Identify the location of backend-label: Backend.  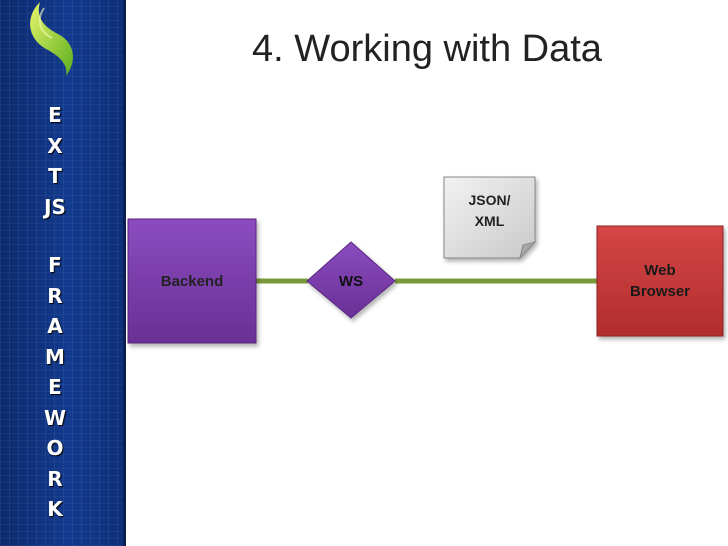
(192, 281).